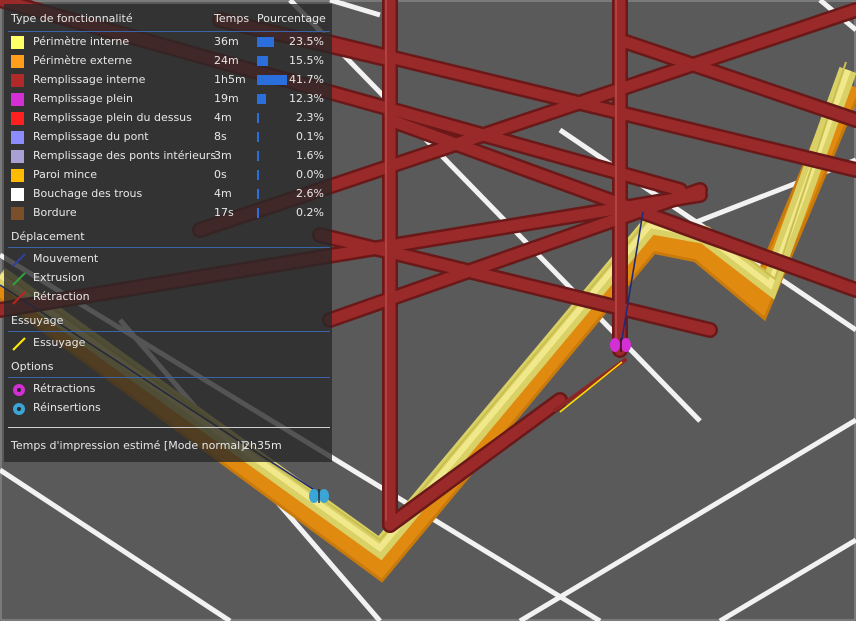  What do you see at coordinates (19, 298) in the screenshot?
I see `retract-line-icon` at bounding box center [19, 298].